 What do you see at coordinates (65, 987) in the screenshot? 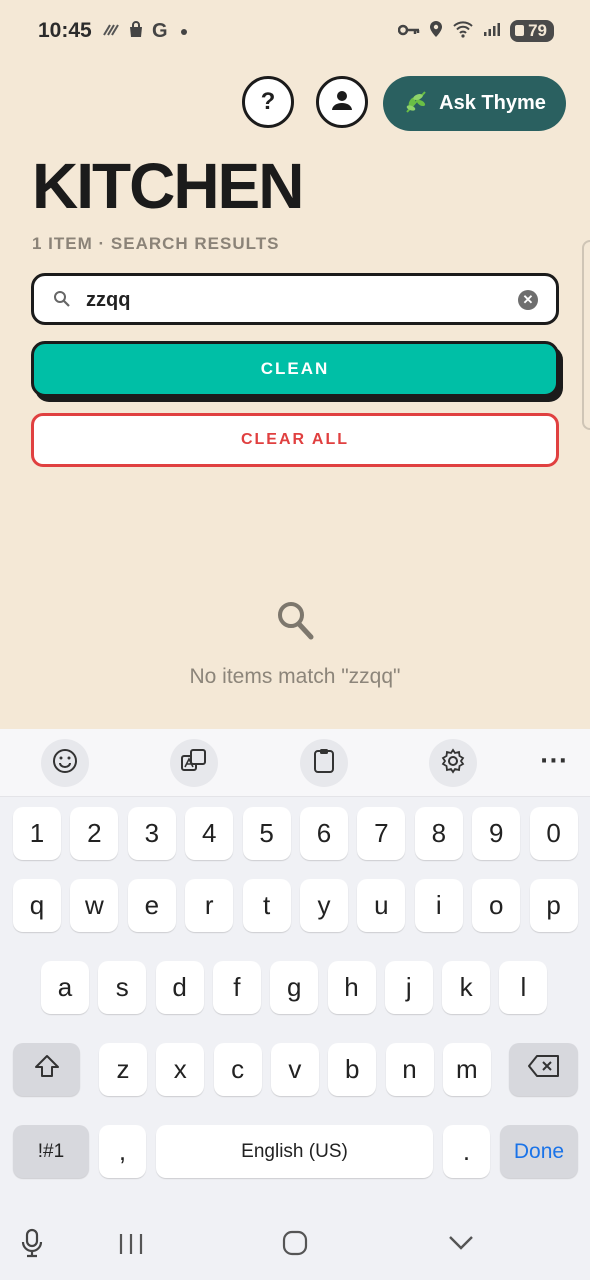
I see `key-a: a` at bounding box center [65, 987].